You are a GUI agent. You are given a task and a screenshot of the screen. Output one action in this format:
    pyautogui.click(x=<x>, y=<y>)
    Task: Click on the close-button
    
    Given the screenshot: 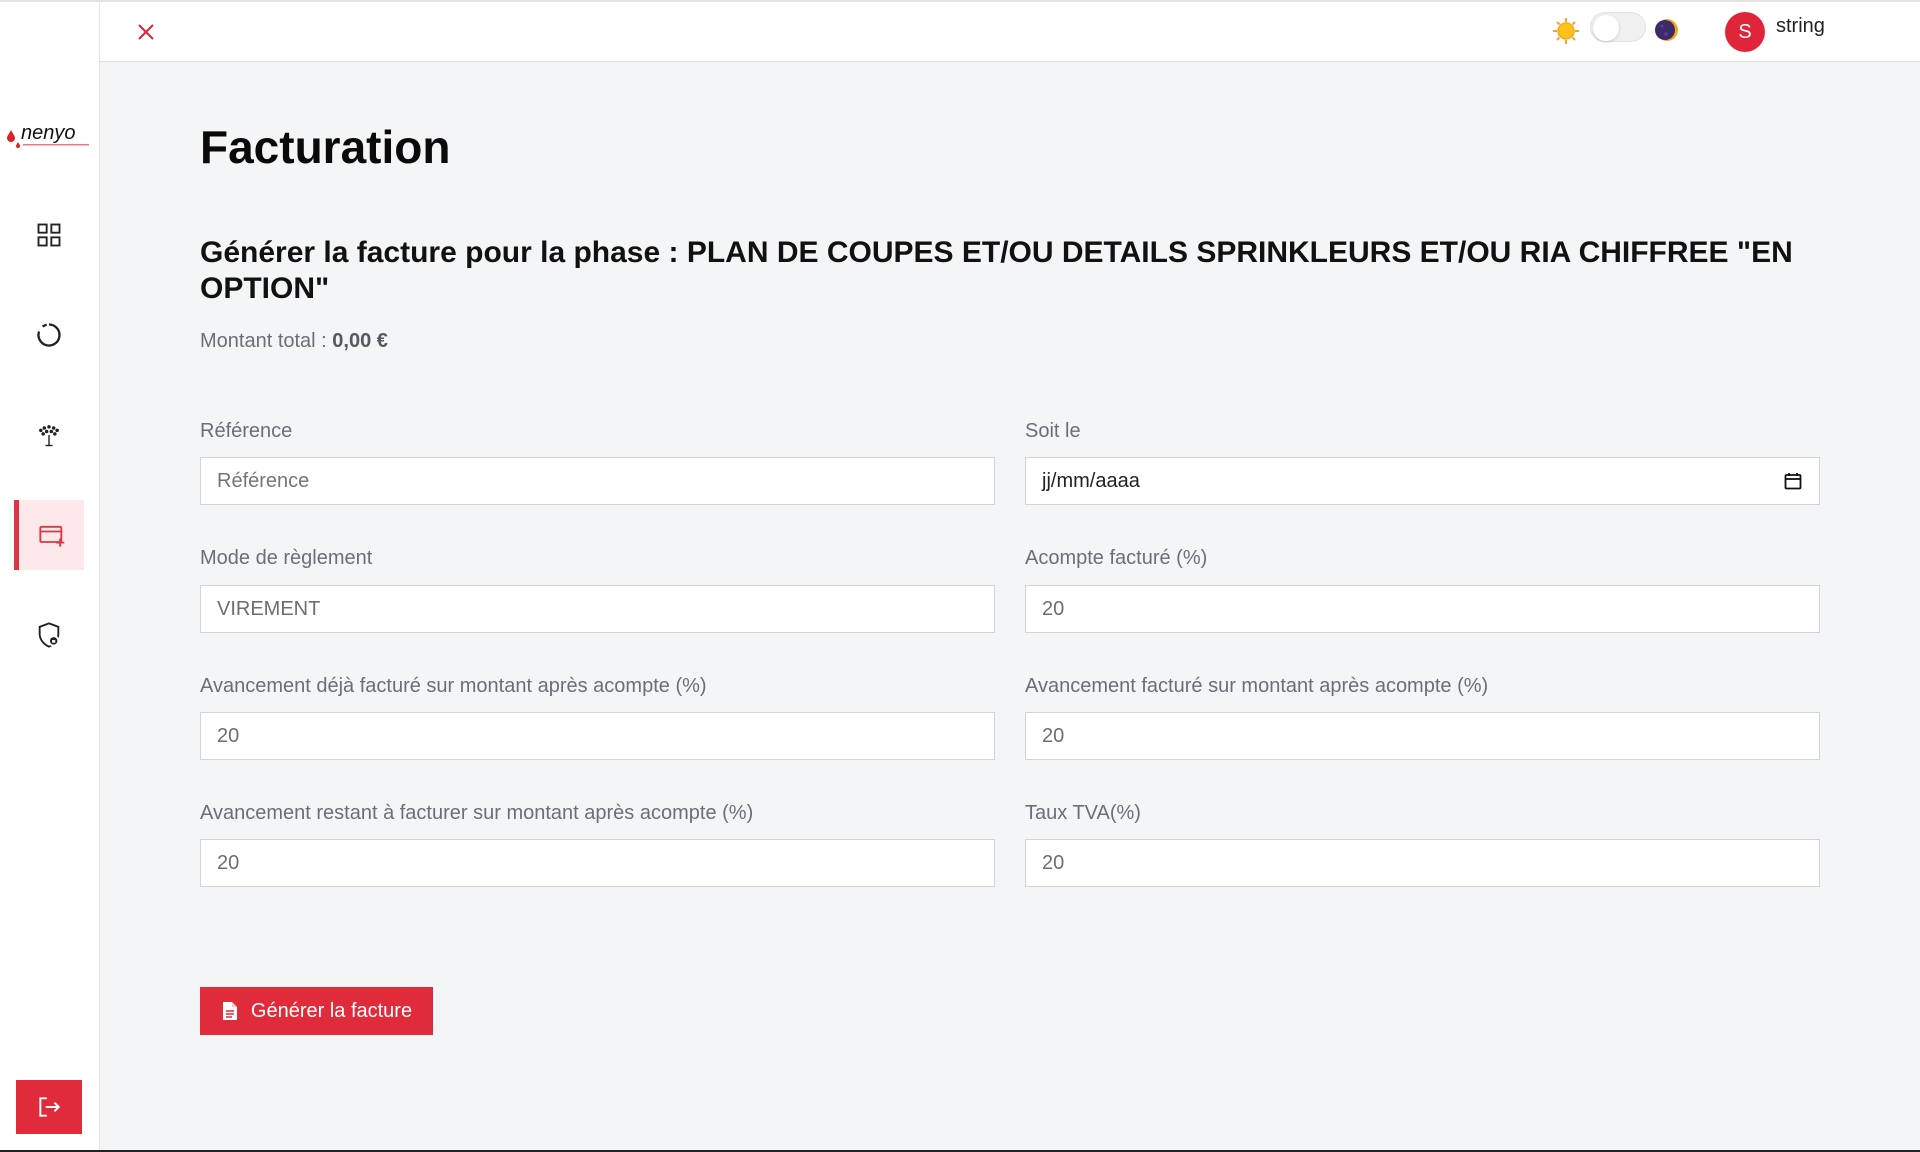 What is the action you would take?
    pyautogui.click(x=146, y=32)
    